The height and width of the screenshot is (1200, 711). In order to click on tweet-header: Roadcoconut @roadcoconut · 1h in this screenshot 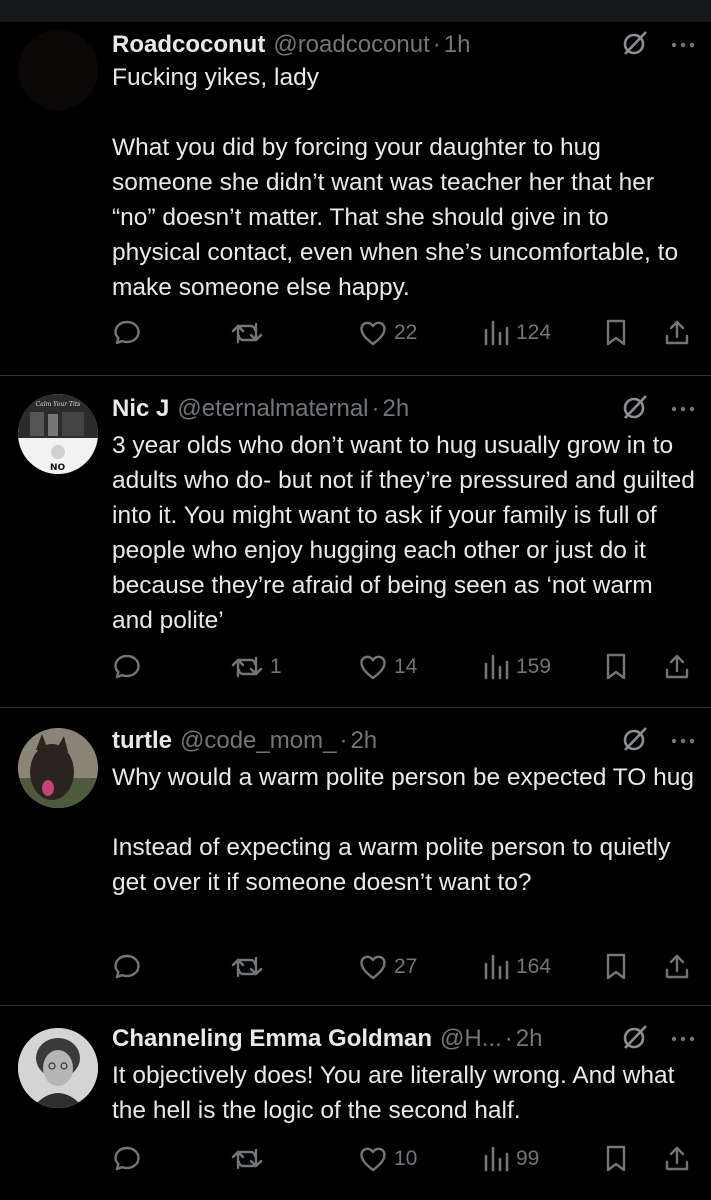, I will do `click(403, 45)`.